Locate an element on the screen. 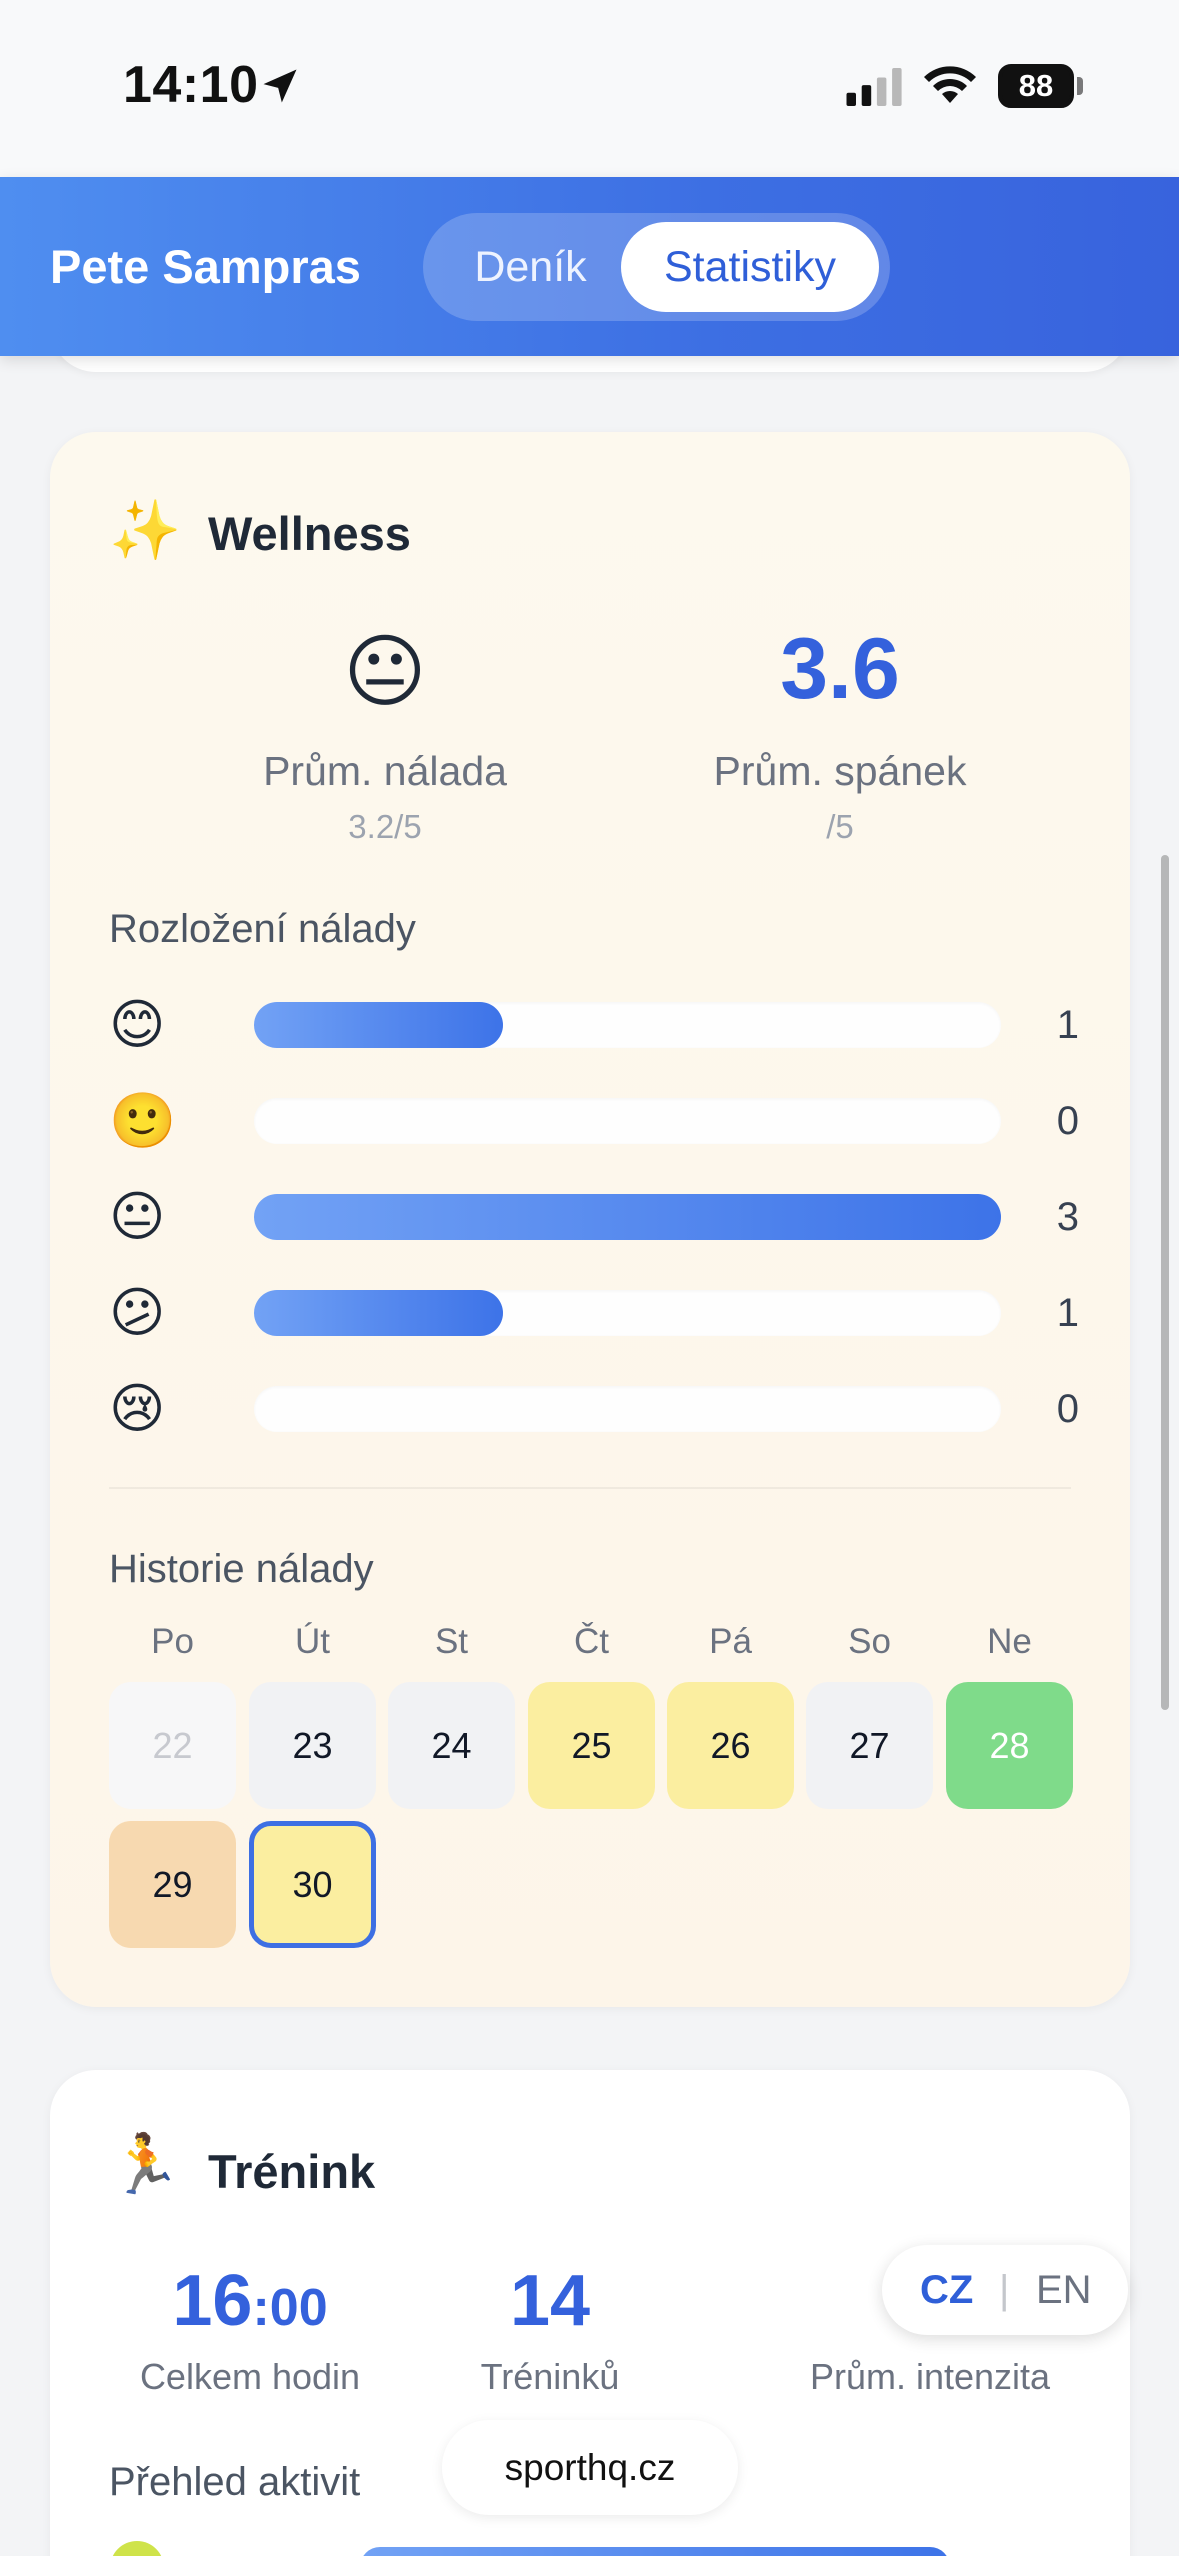 The height and width of the screenshot is (2556, 1179). weekday-label: Ne is located at coordinates (1009, 1641).